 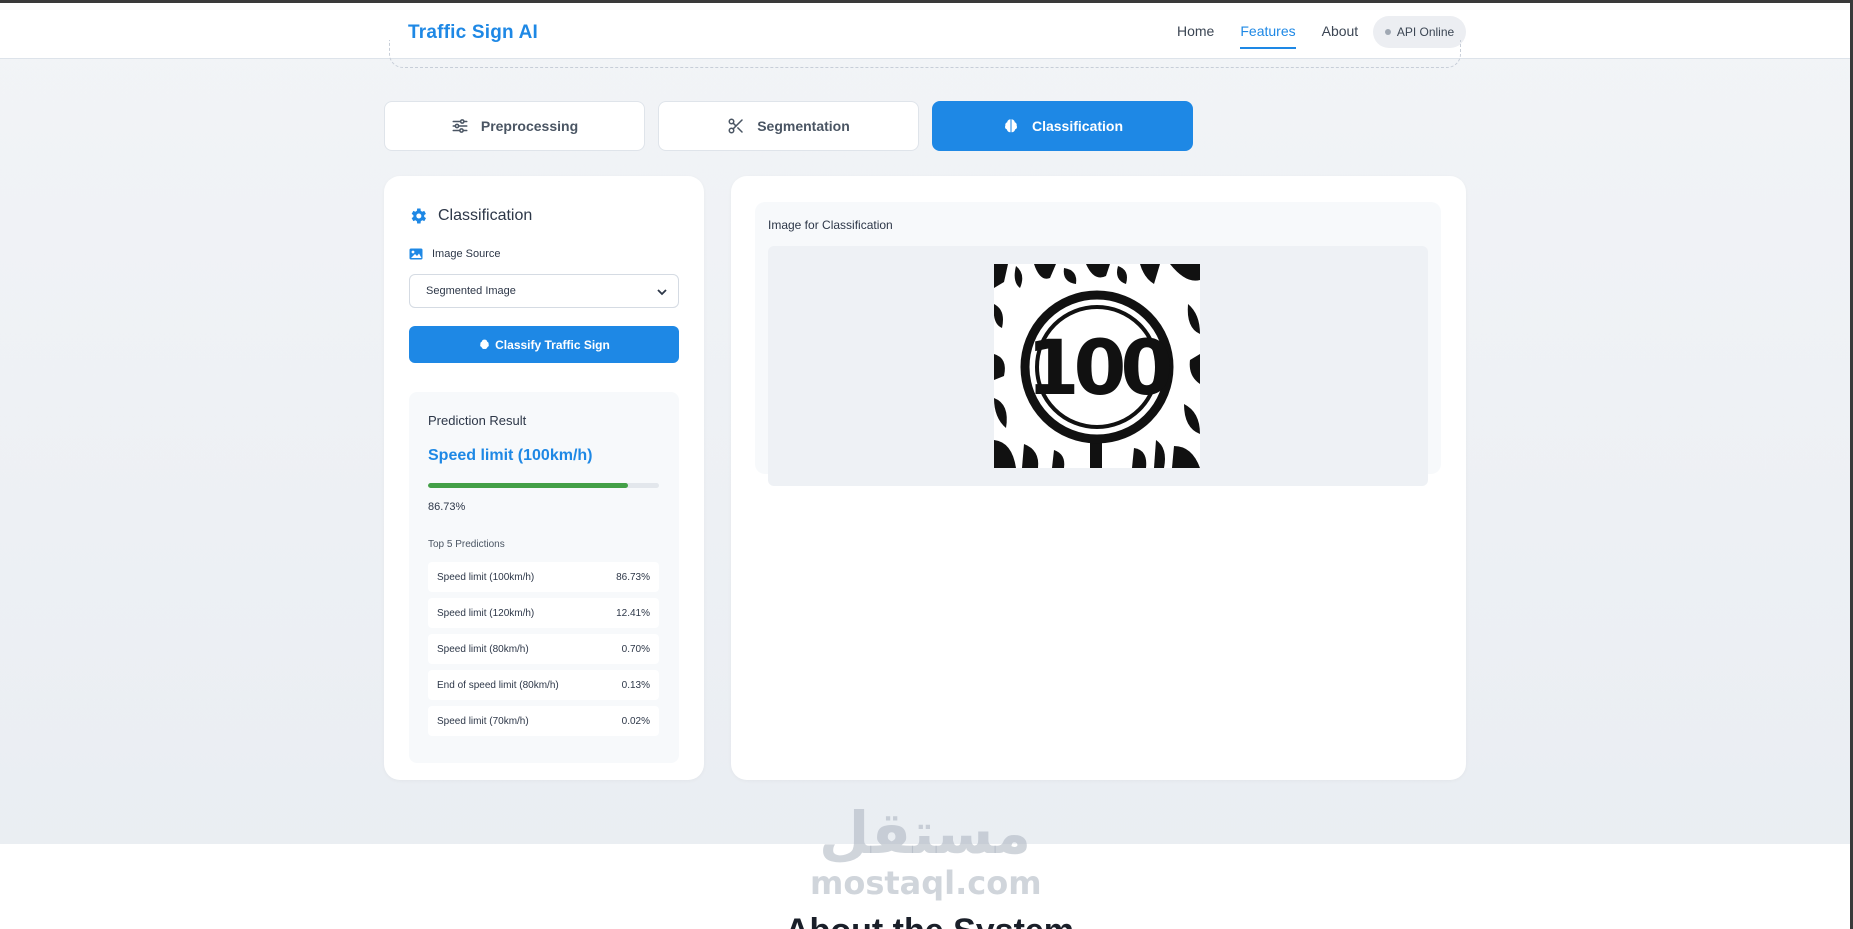 I want to click on select-value: Segmented Image, so click(x=471, y=291).